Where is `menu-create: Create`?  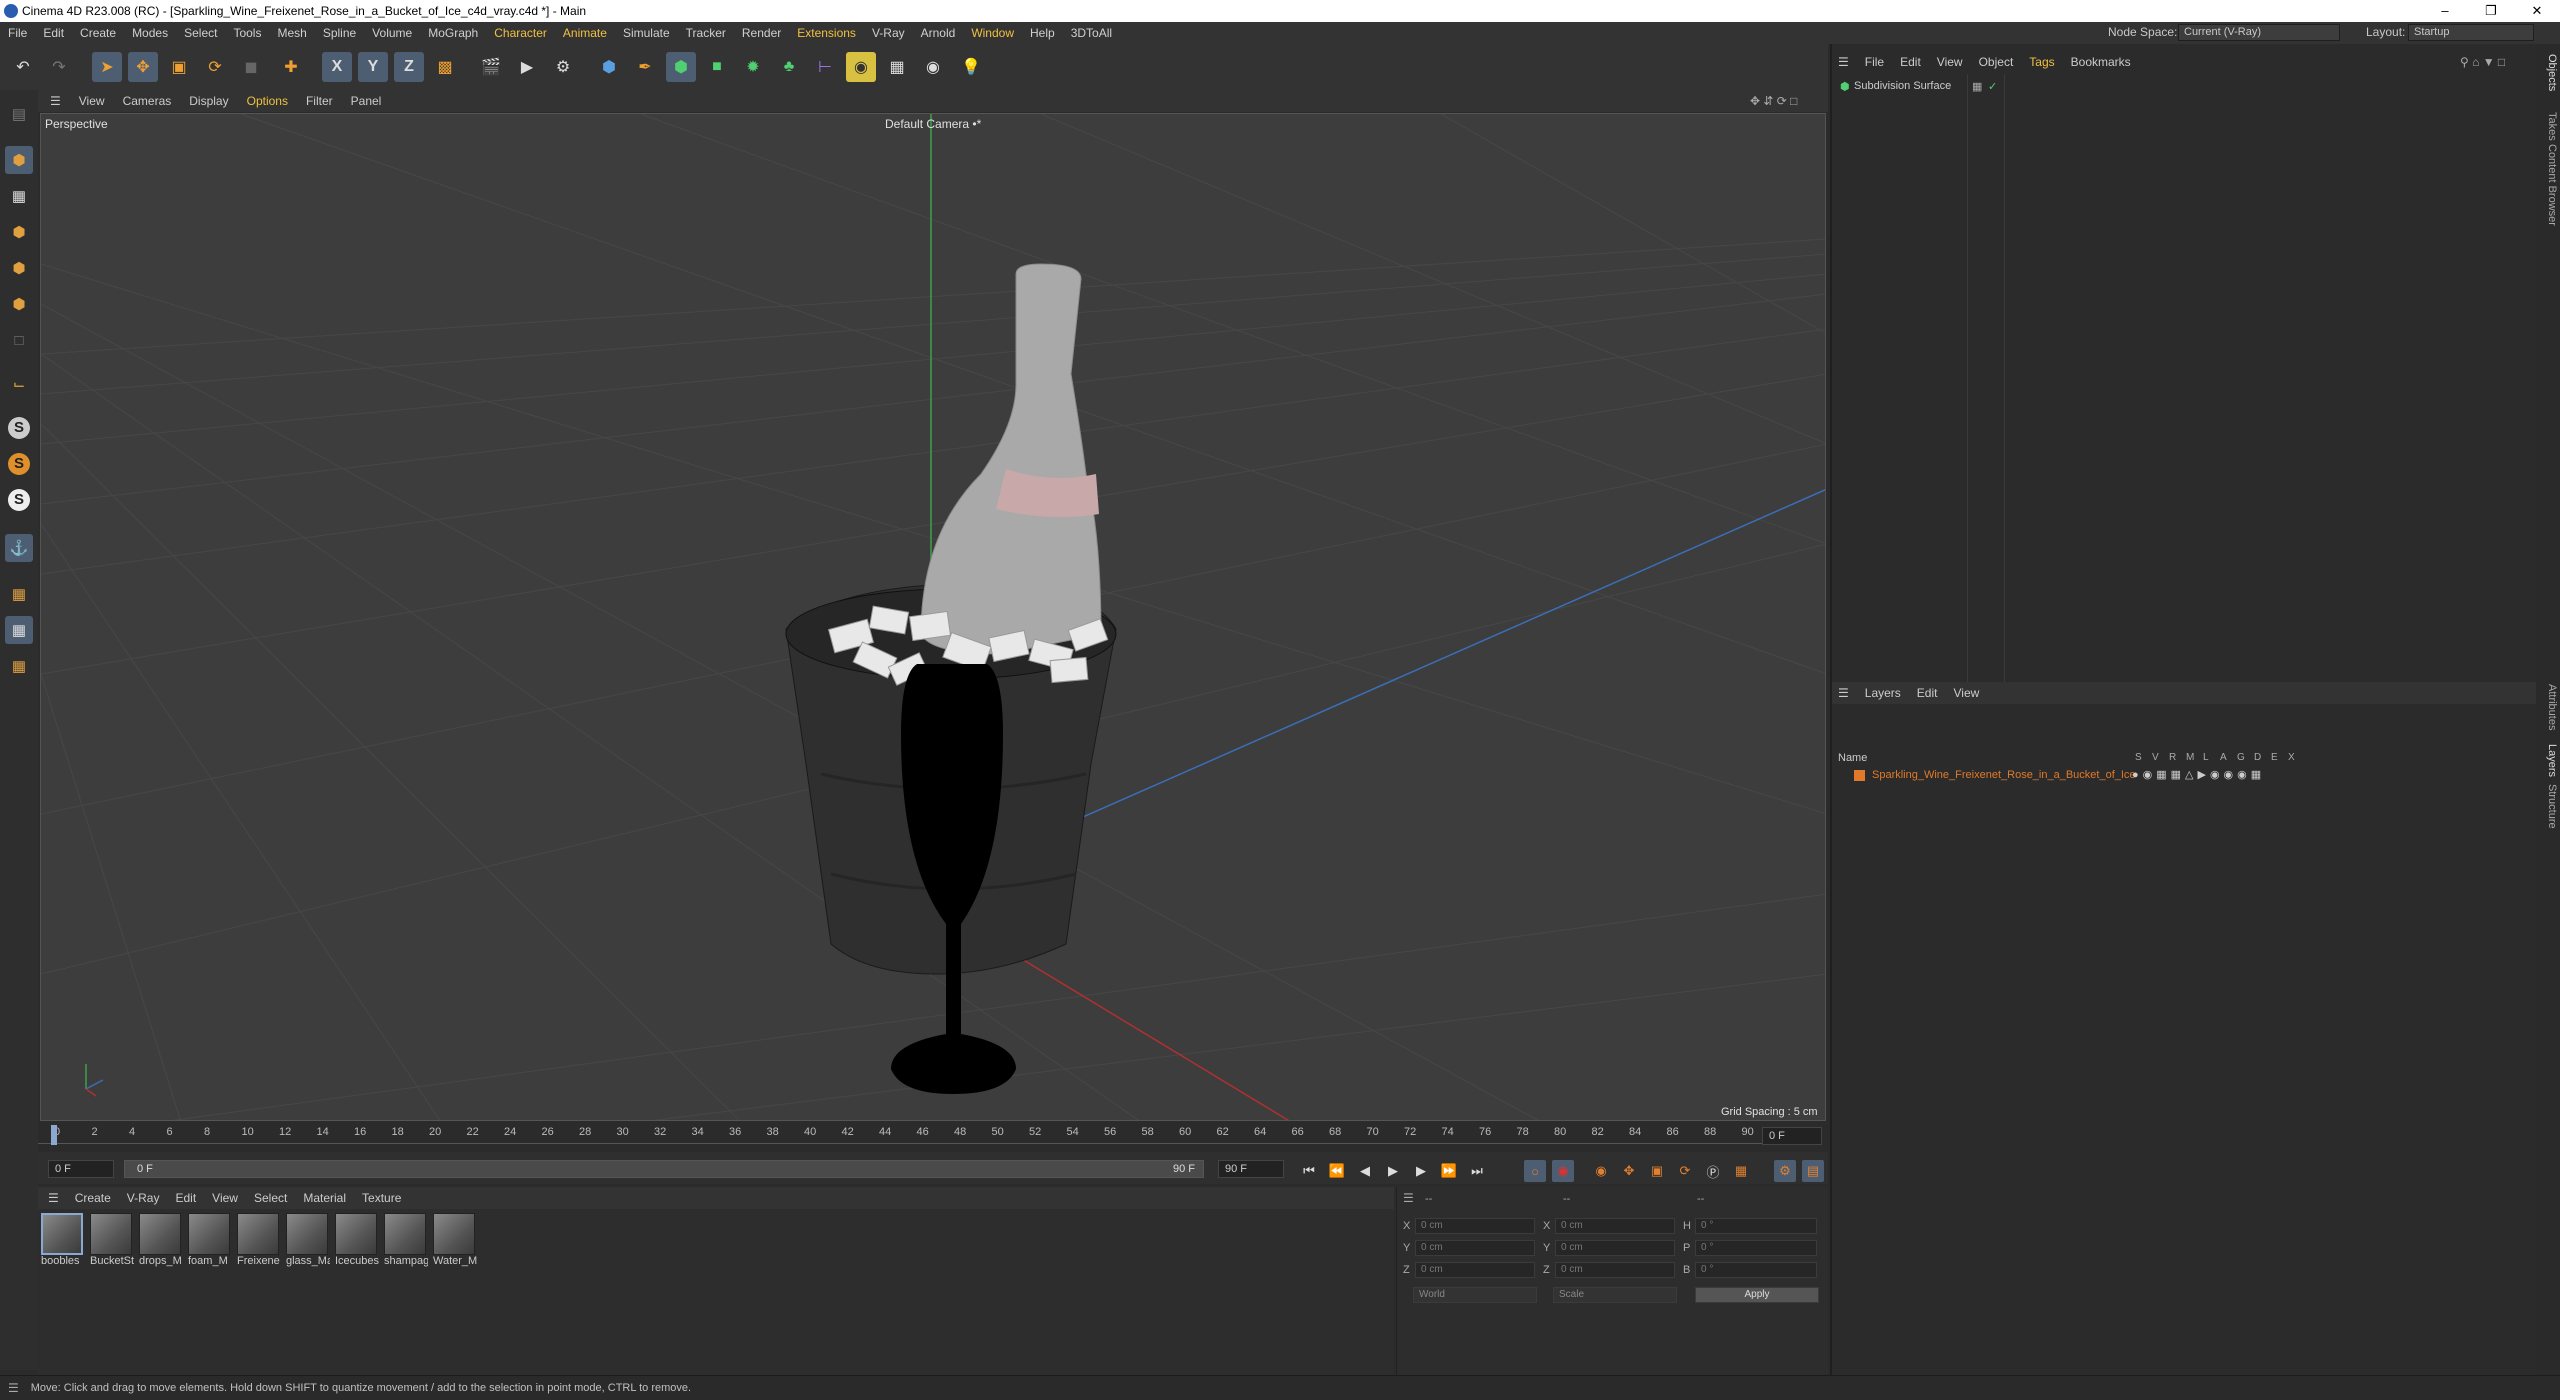 menu-create: Create is located at coordinates (98, 33).